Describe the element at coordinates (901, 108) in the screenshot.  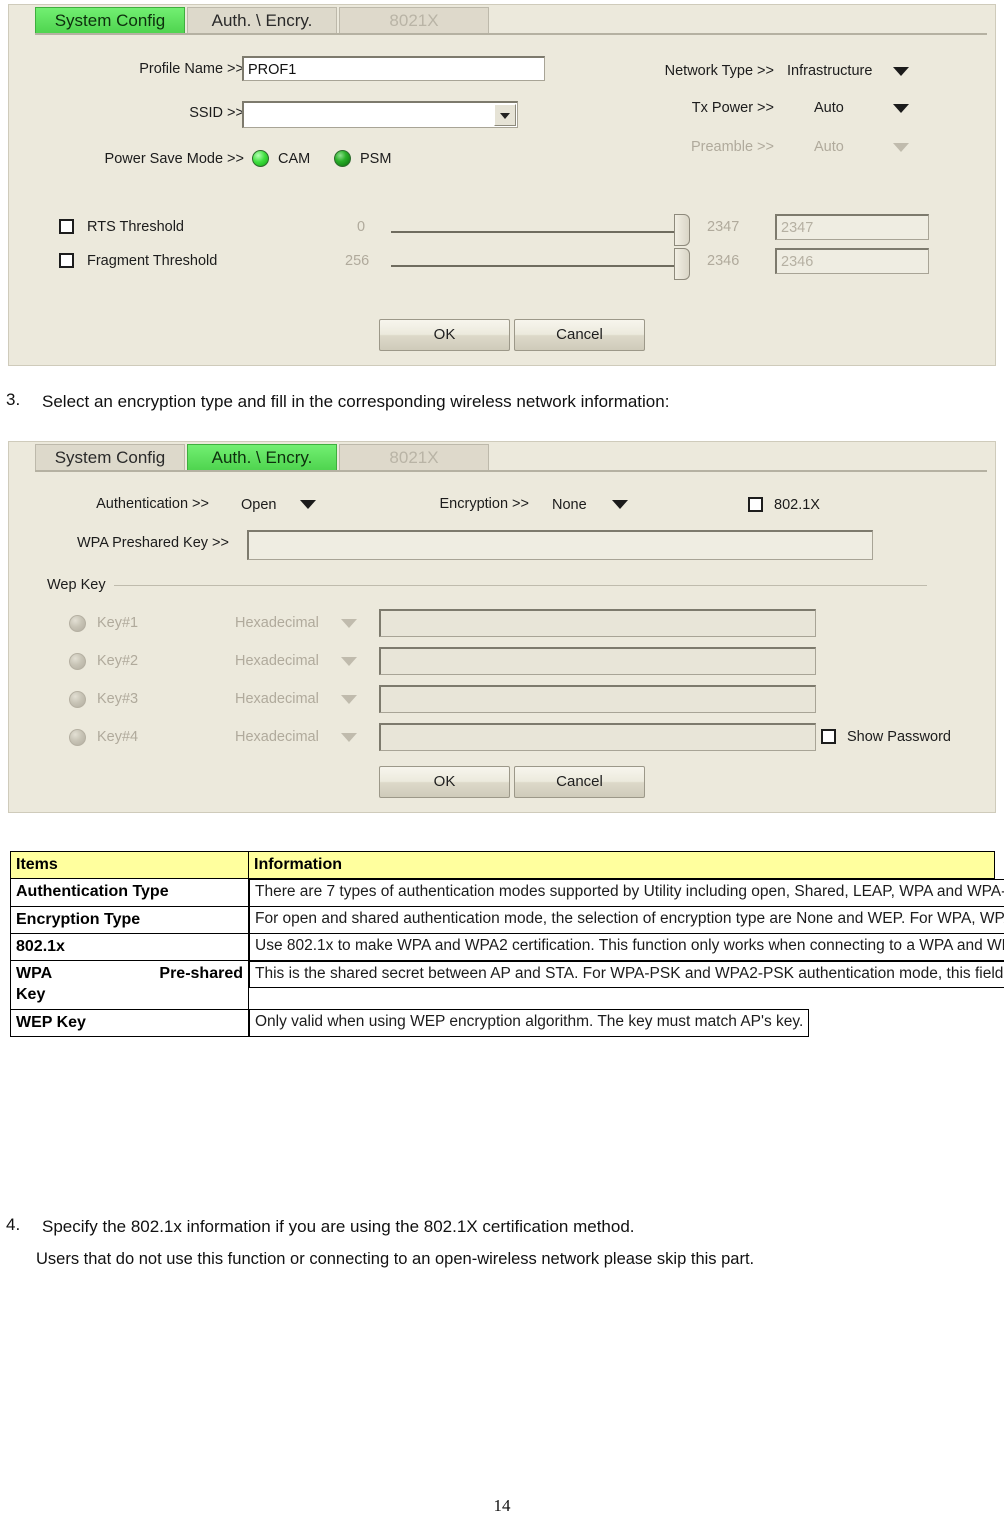
I see `tx-power-chevron-down-icon` at that location.